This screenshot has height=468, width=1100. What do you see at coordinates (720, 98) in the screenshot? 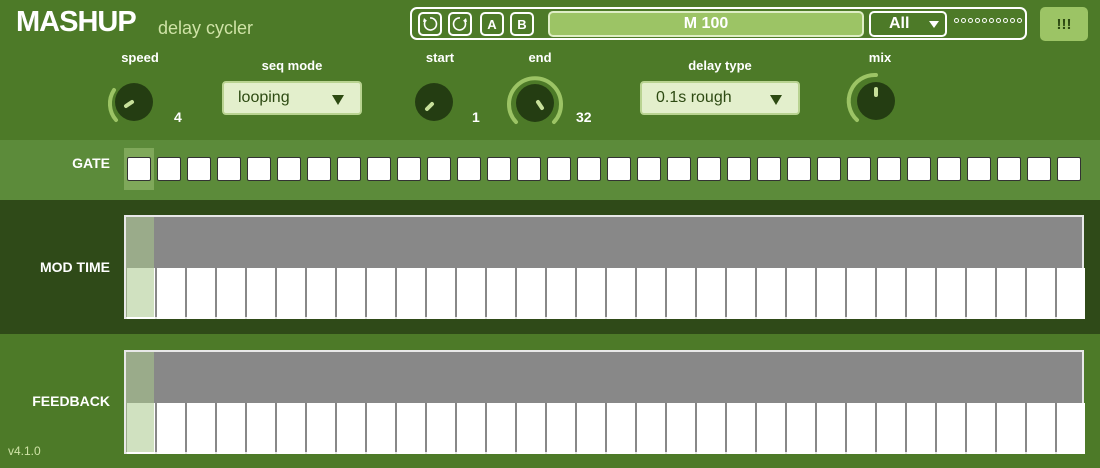
I see `delay-type-select: 0.1s rough` at bounding box center [720, 98].